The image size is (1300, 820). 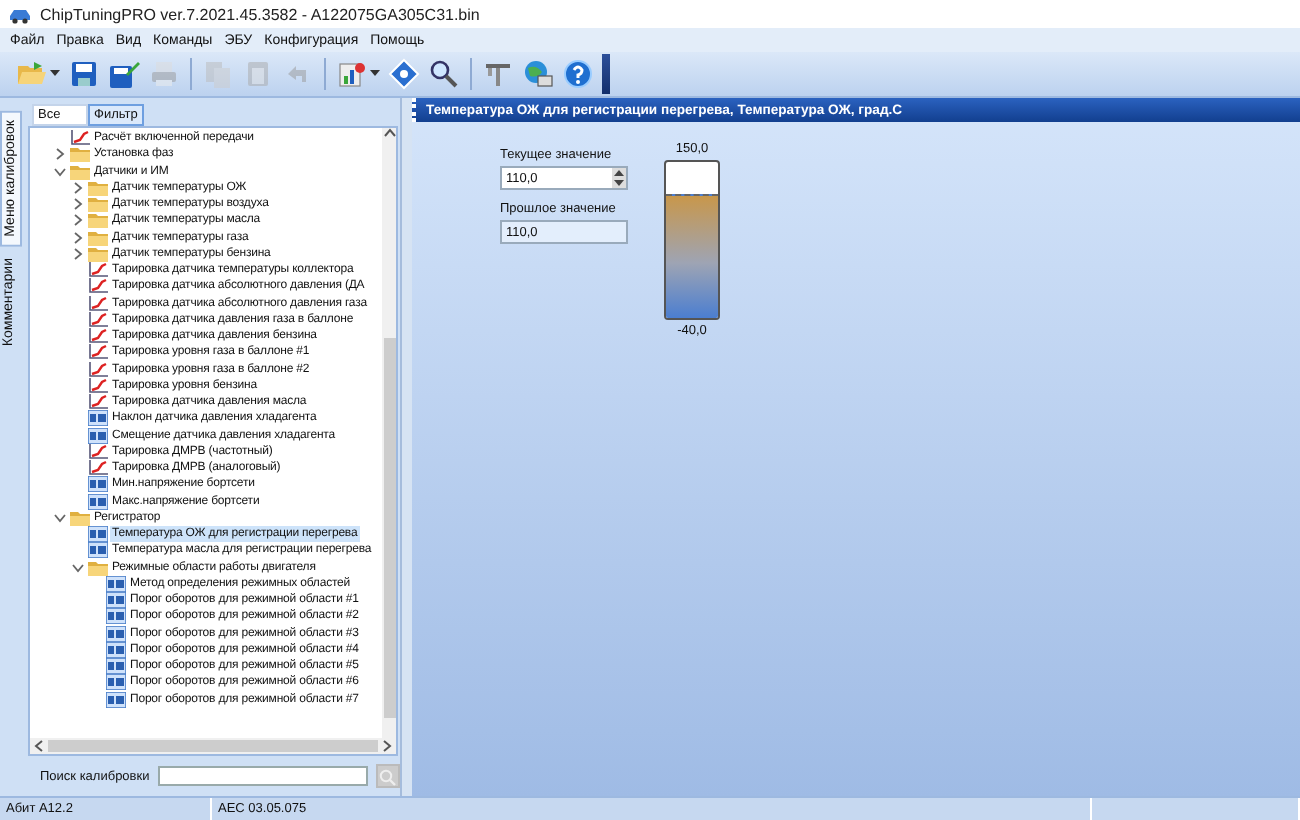 I want to click on copy-icon, so click(x=218, y=74).